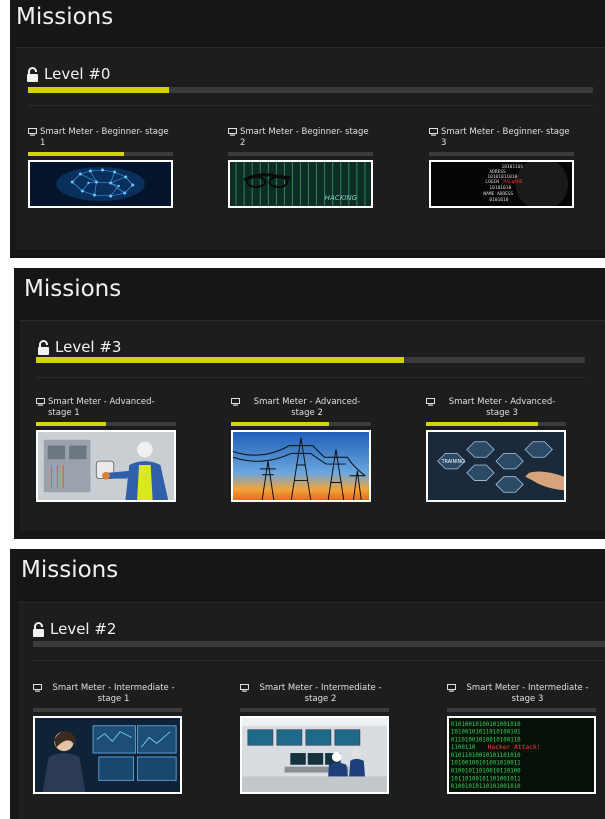 The image size is (605, 819). I want to click on mission-title-text: Smart Meter - Advanced- stage 2, so click(307, 407).